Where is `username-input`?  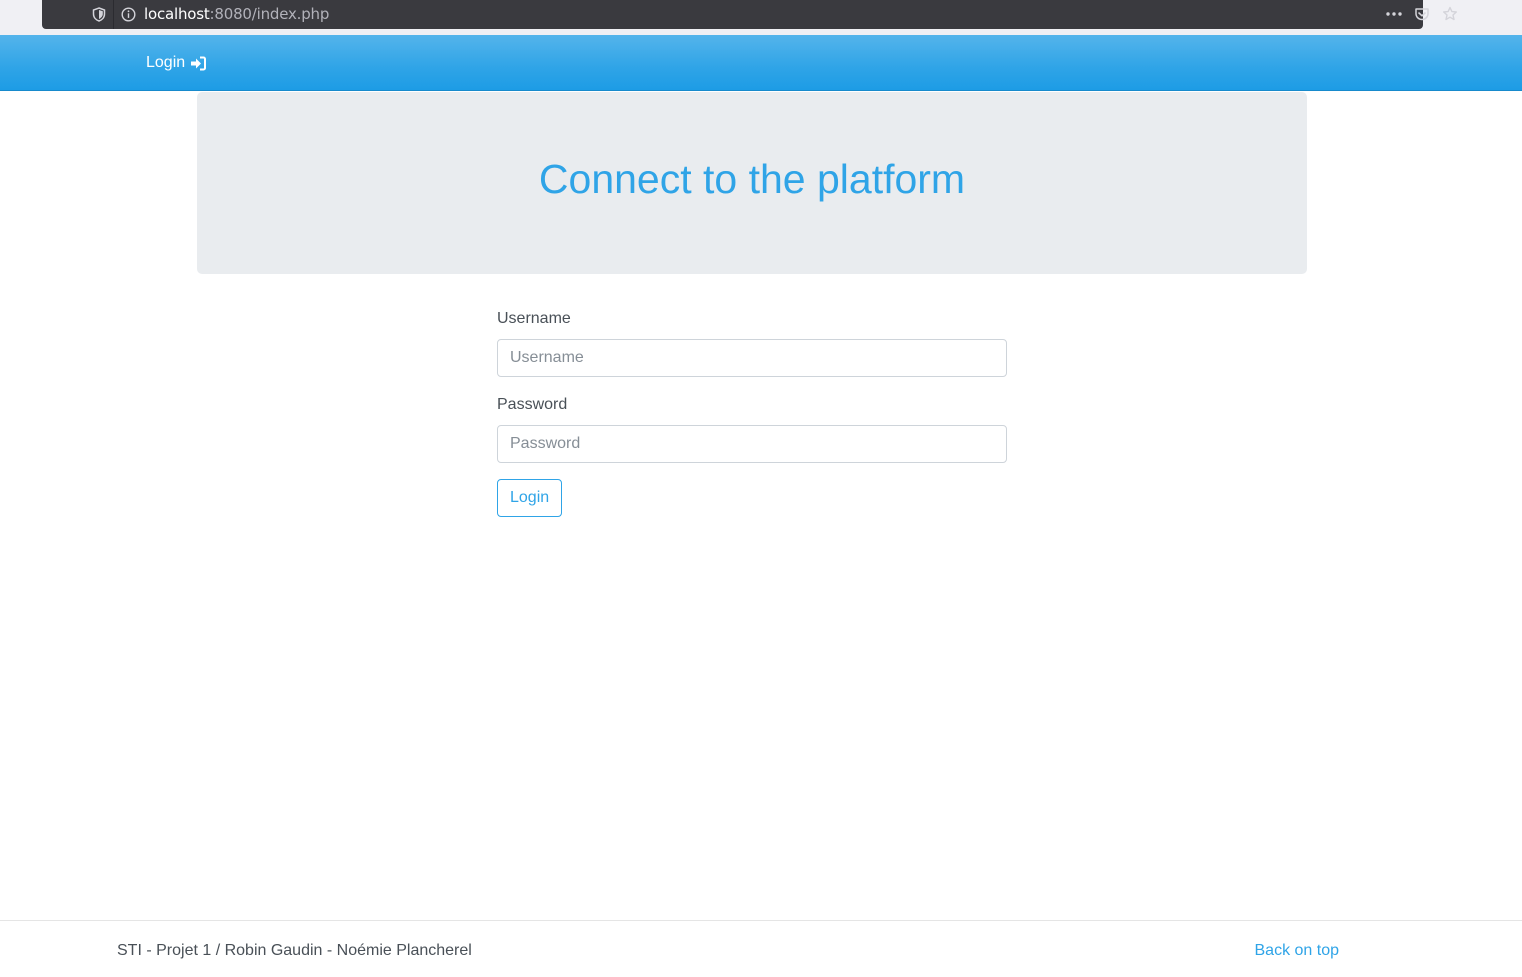 username-input is located at coordinates (752, 358).